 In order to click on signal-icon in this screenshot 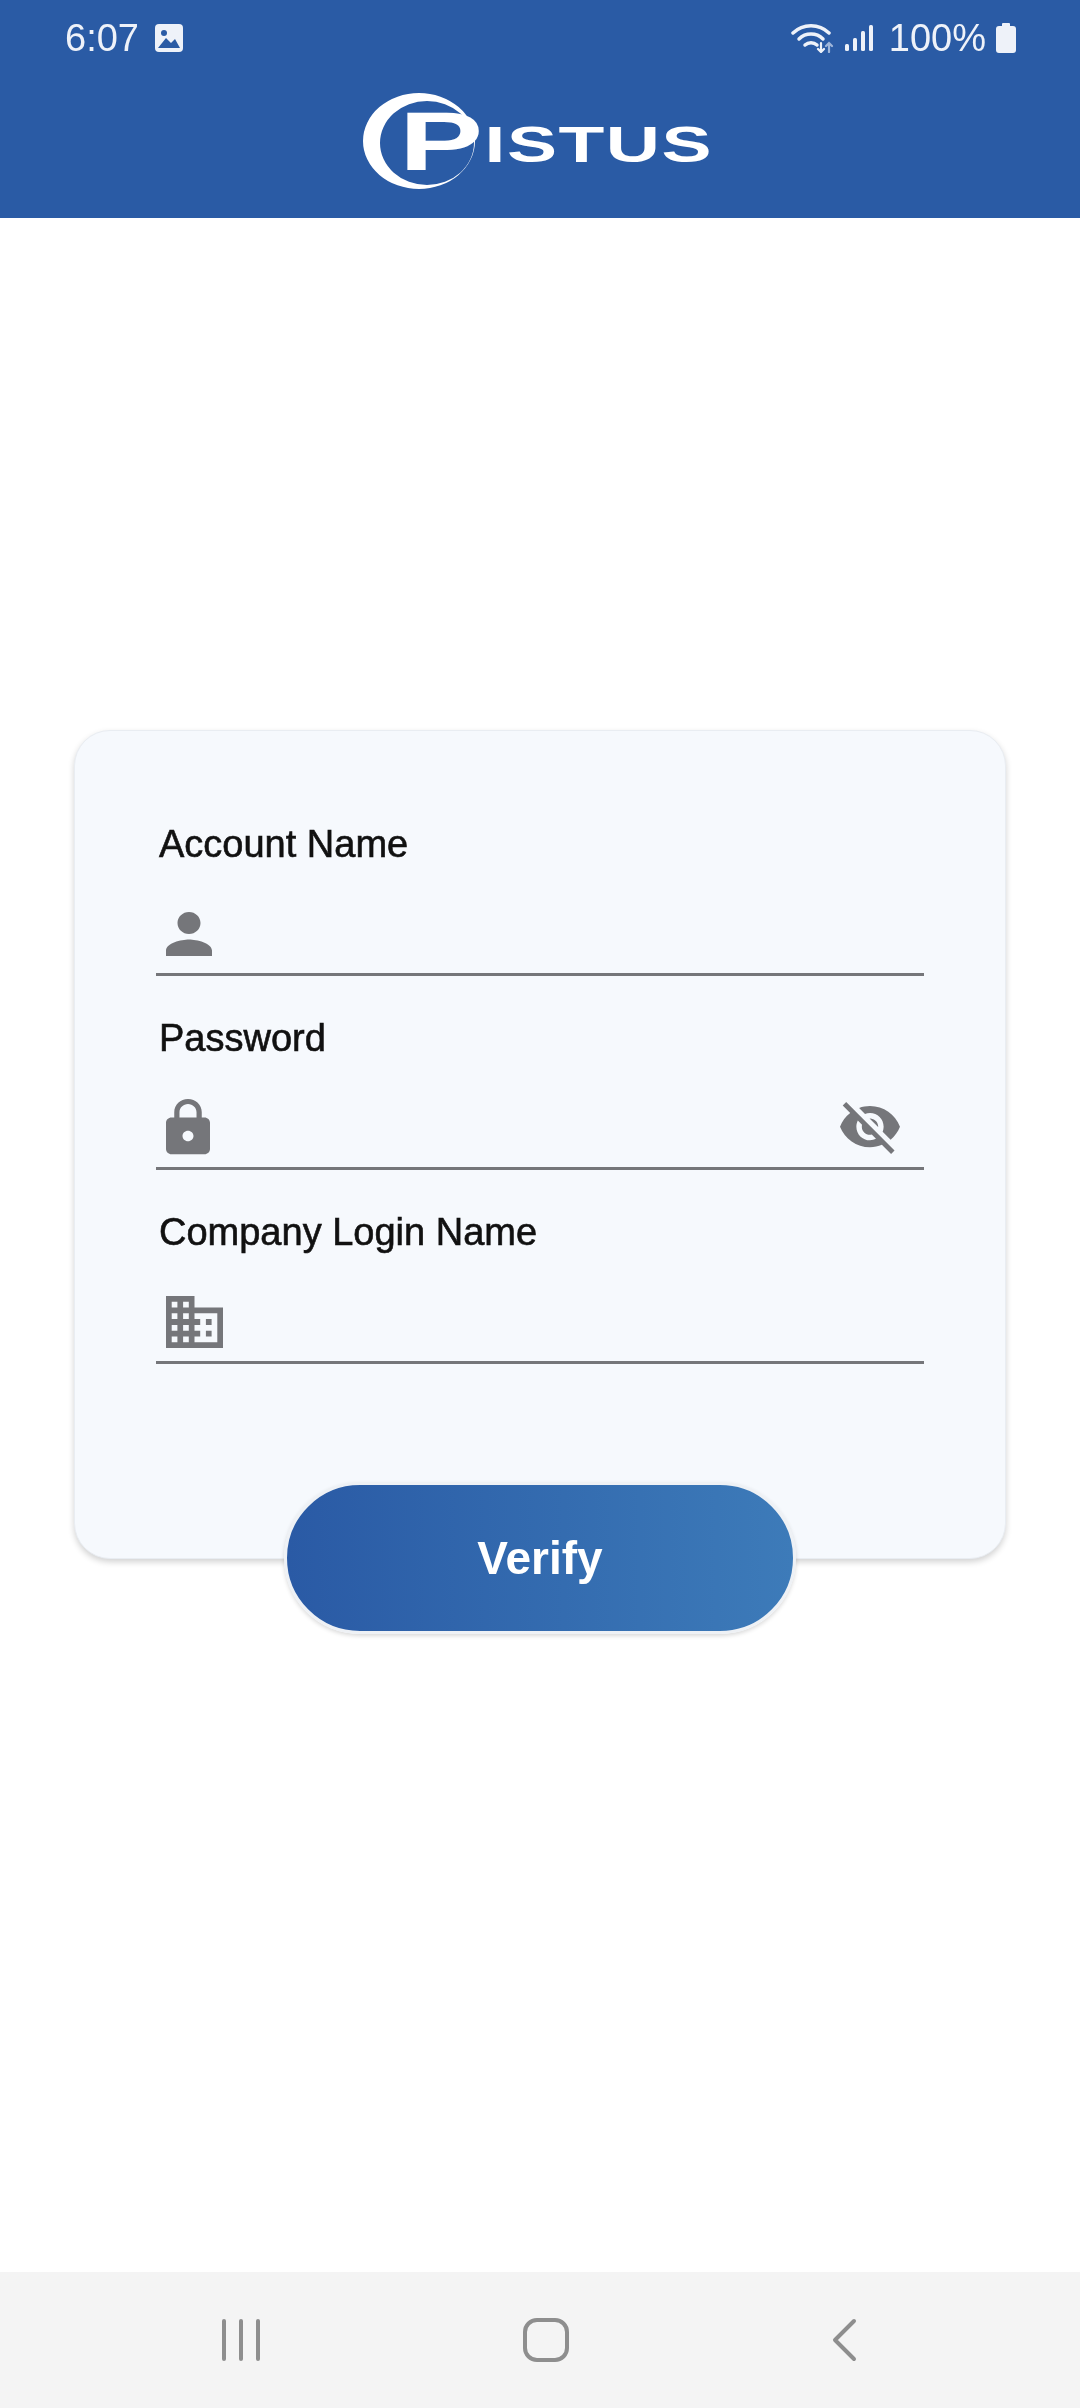, I will do `click(858, 38)`.